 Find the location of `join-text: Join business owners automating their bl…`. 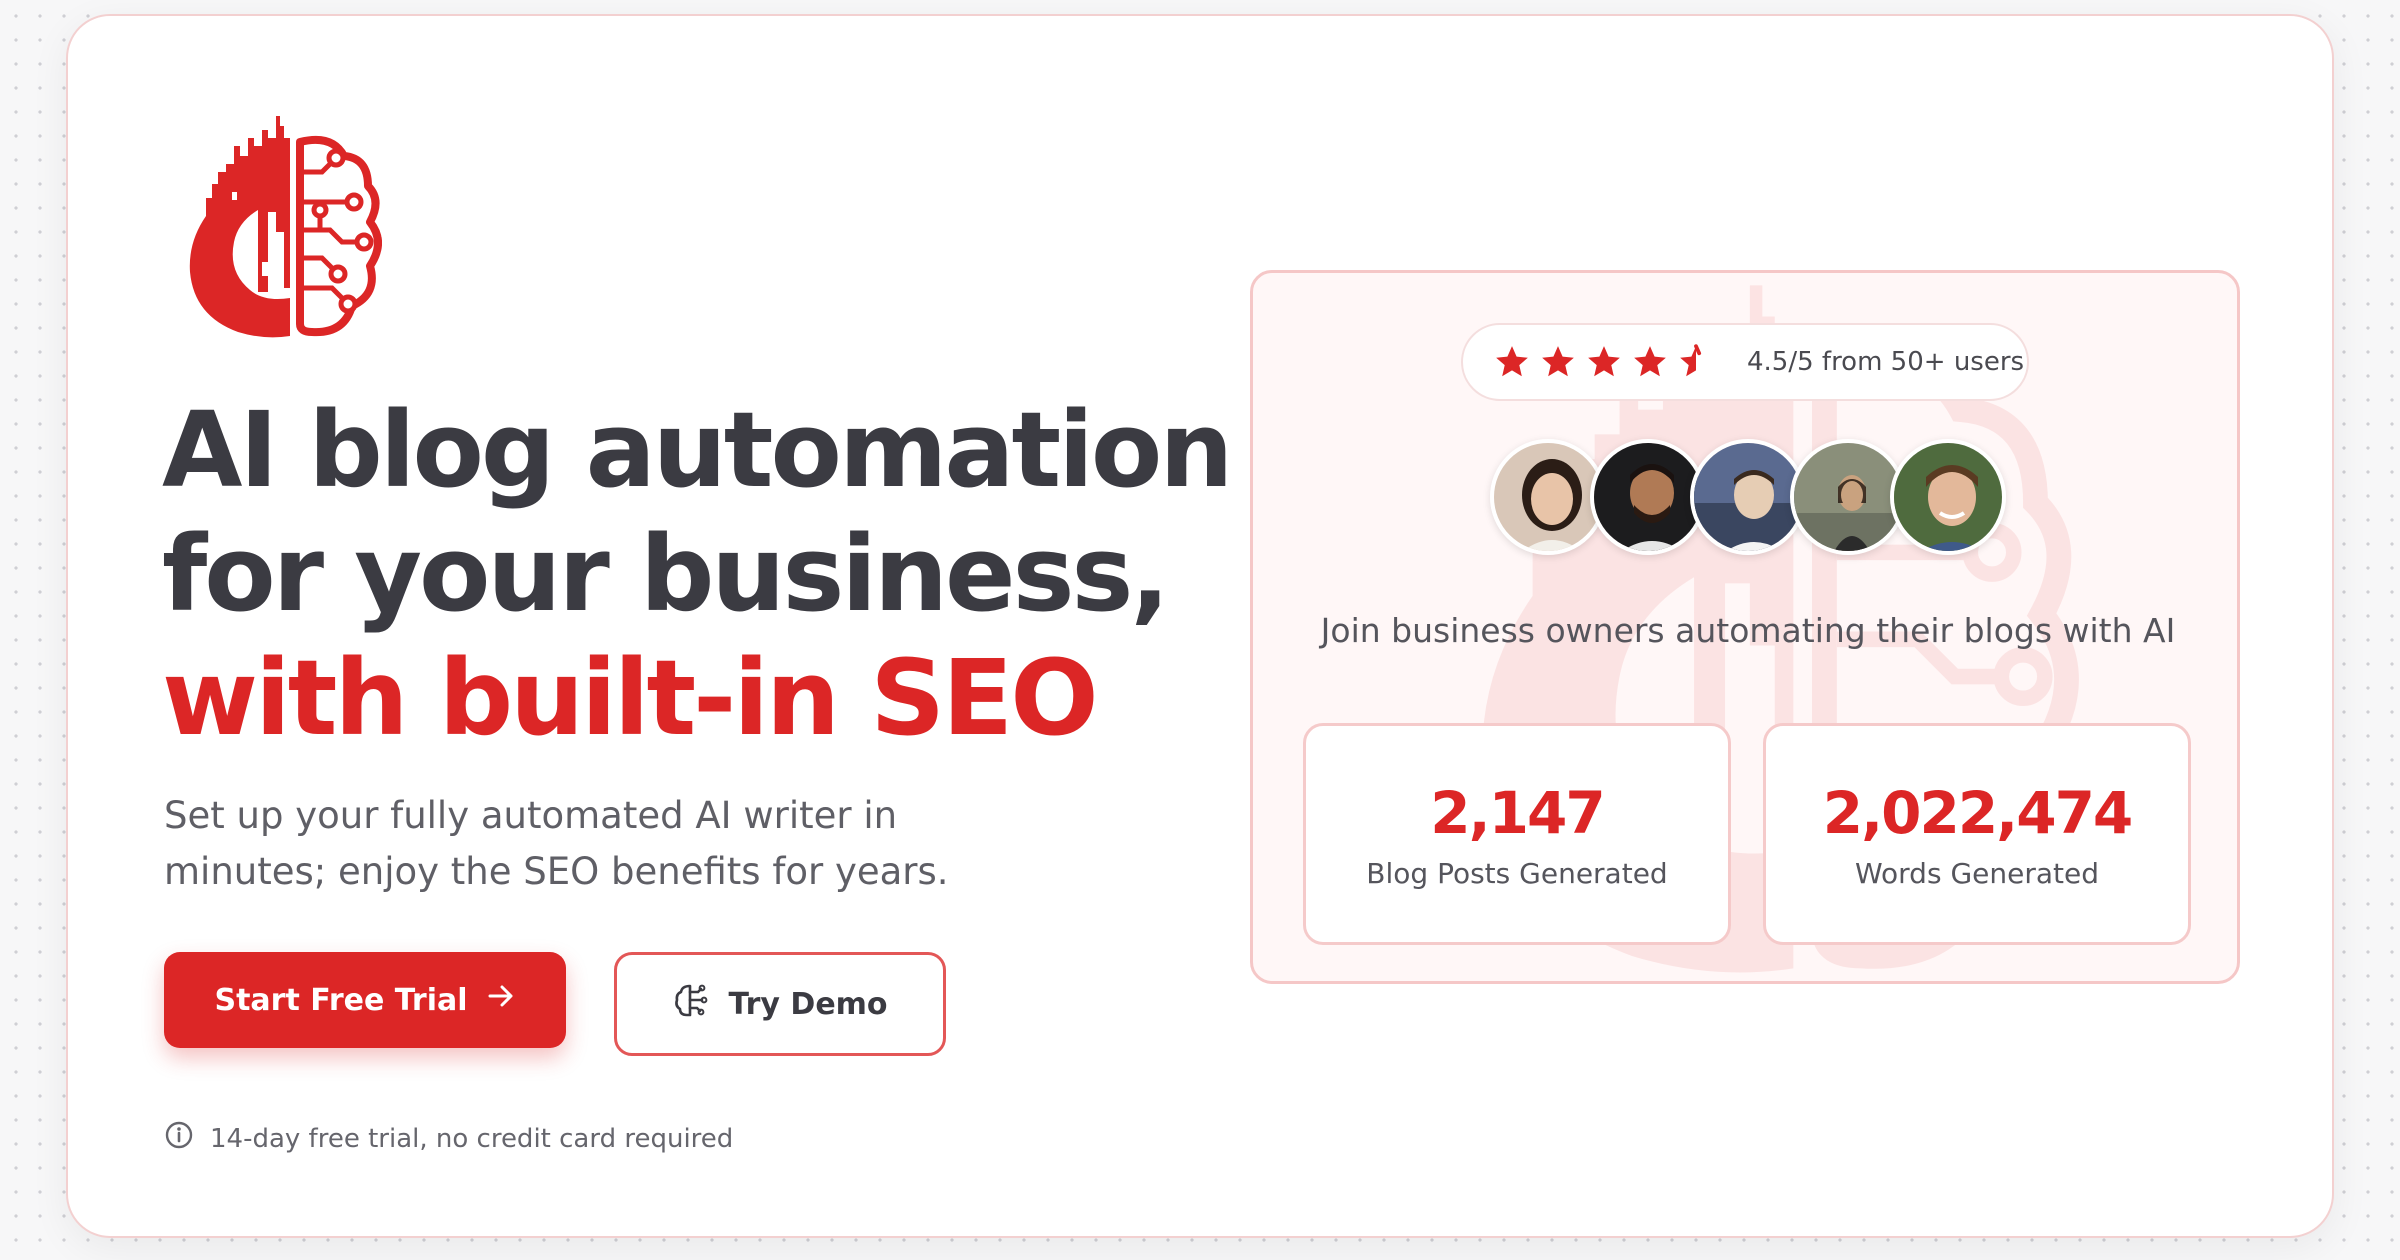

join-text: Join business owners automating their bl… is located at coordinates (1748, 630).